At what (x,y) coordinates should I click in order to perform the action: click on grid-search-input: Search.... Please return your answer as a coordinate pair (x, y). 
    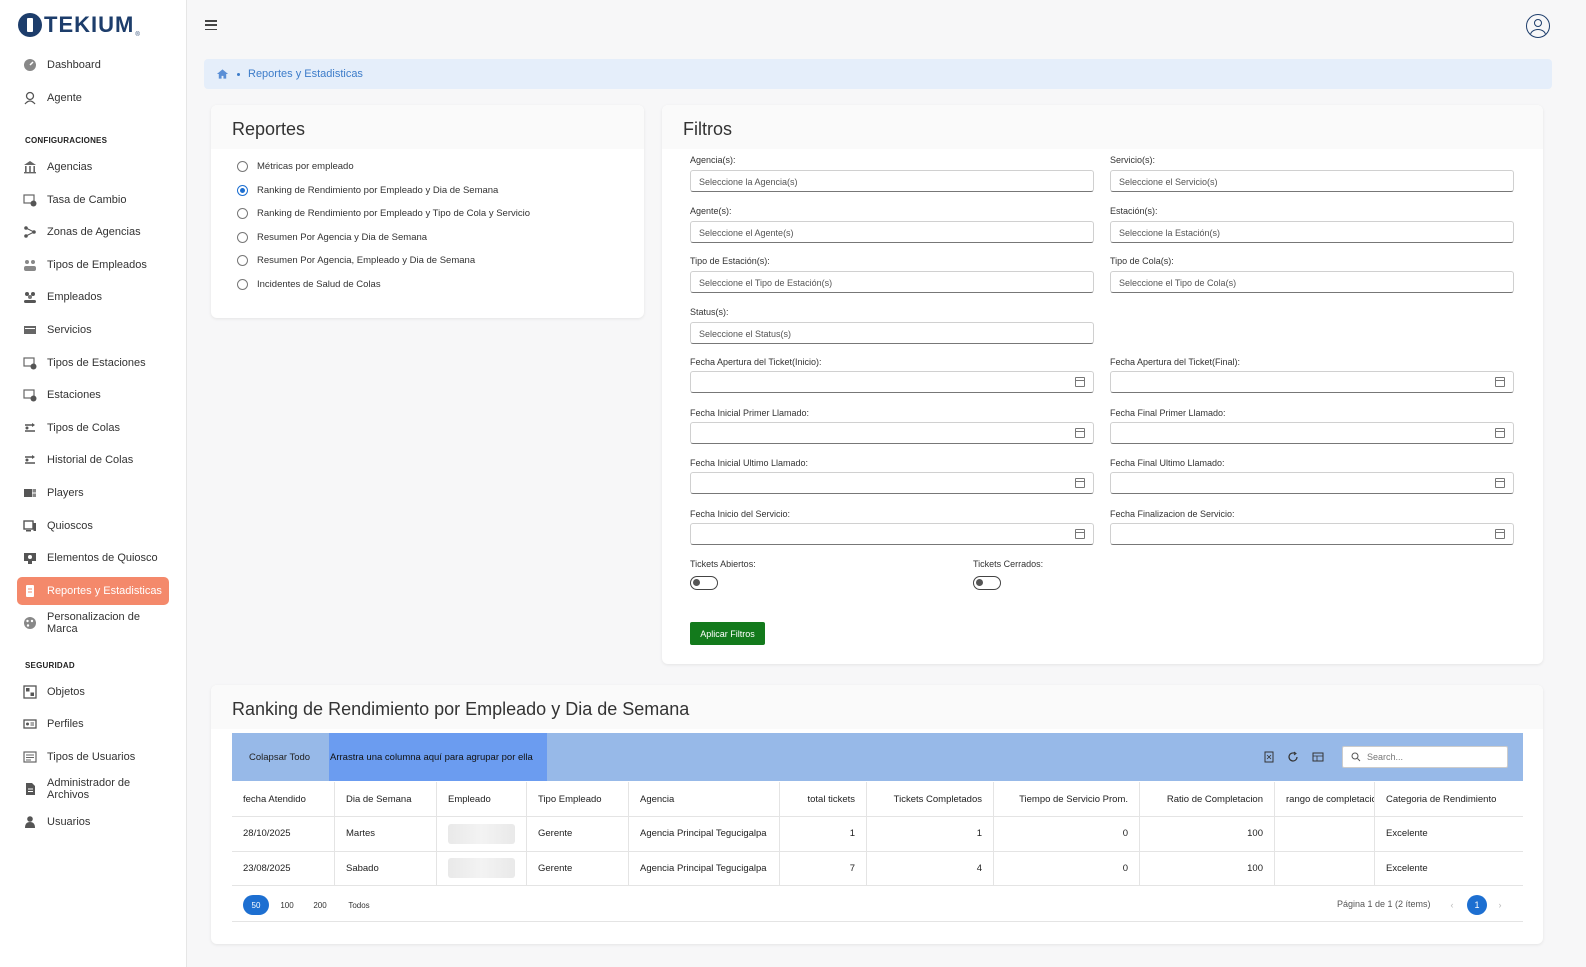
    Looking at the image, I should click on (1425, 757).